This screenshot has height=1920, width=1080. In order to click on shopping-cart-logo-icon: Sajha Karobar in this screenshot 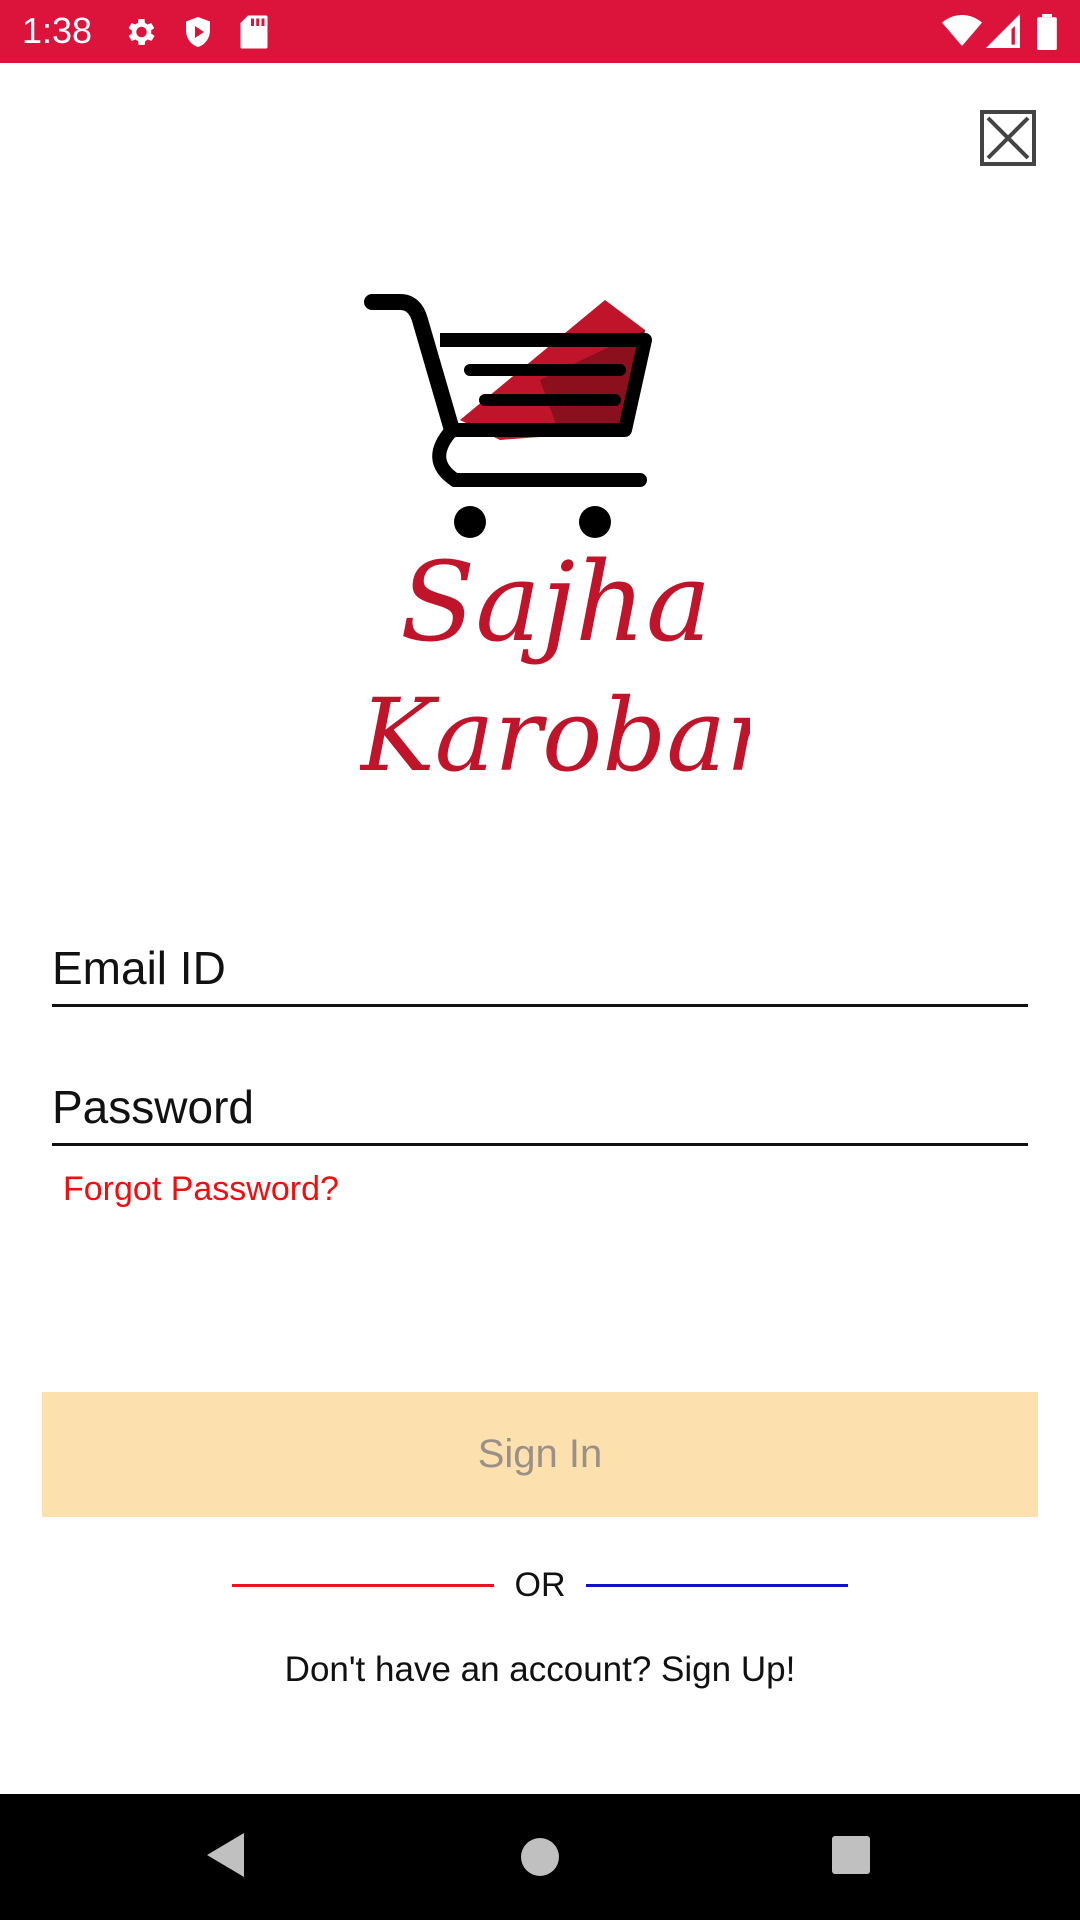, I will do `click(568, 544)`.